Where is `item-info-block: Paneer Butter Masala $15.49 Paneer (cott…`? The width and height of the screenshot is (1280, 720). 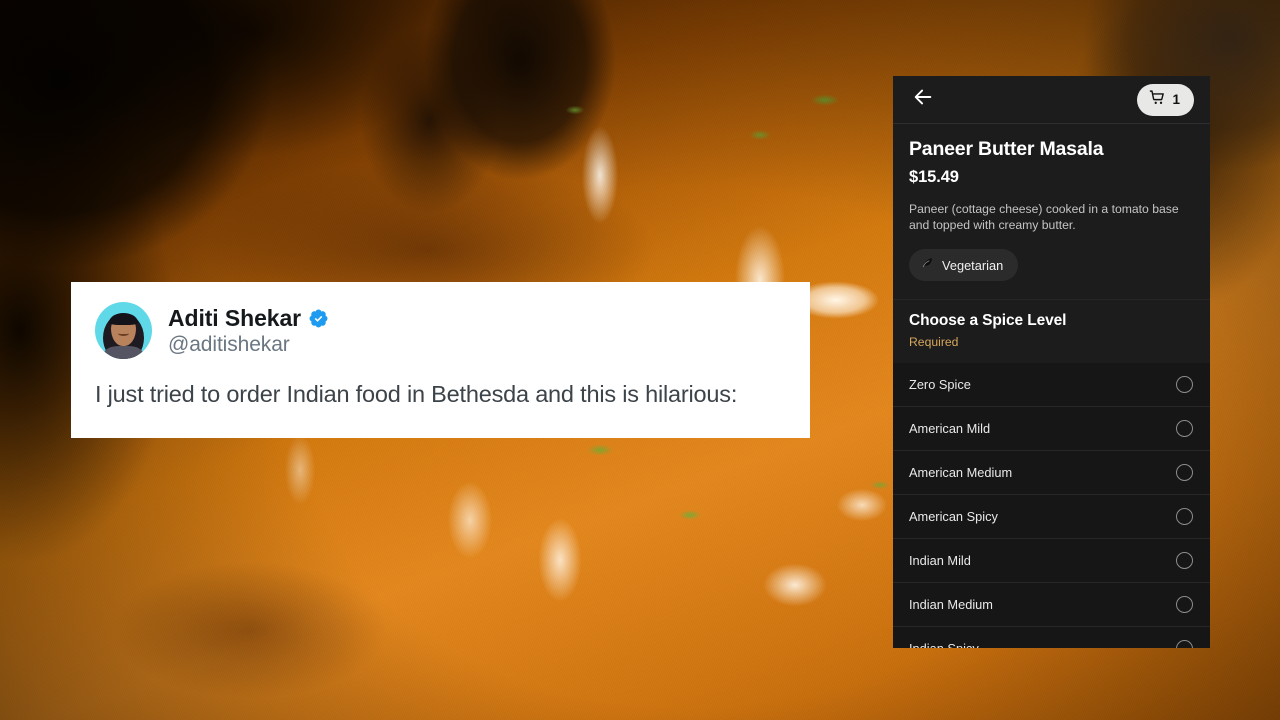 item-info-block: Paneer Butter Masala $15.49 Paneer (cott… is located at coordinates (1051, 211).